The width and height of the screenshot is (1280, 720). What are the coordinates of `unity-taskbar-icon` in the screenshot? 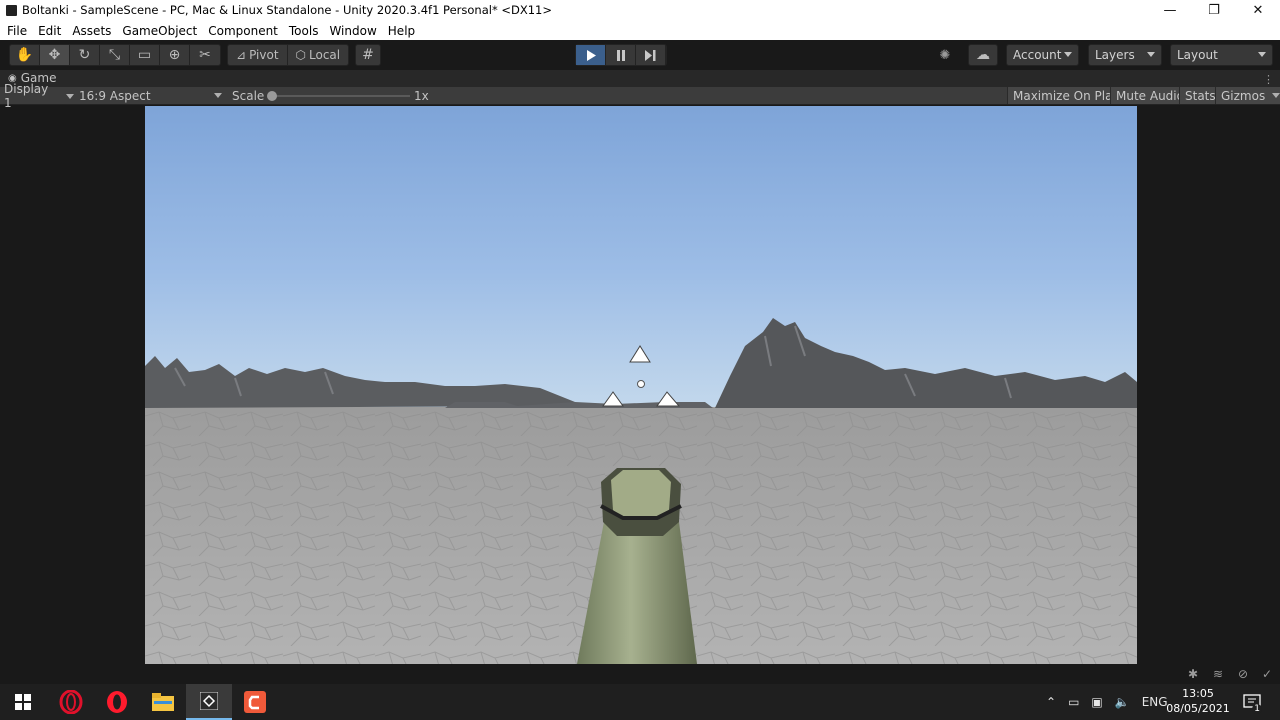 It's located at (209, 702).